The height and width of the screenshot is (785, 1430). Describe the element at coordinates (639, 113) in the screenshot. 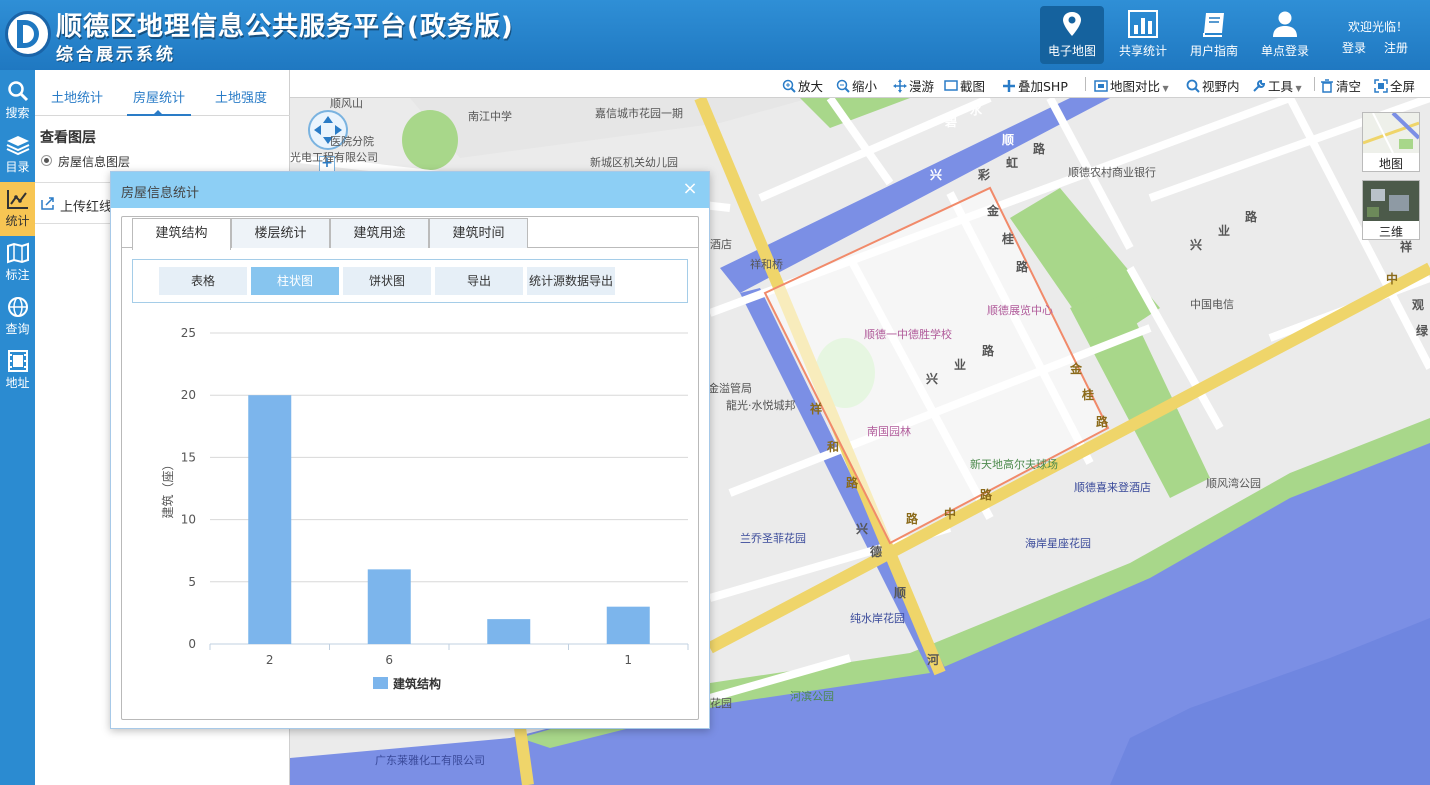

I see `poi-label: 嘉信城市花园一期` at that location.